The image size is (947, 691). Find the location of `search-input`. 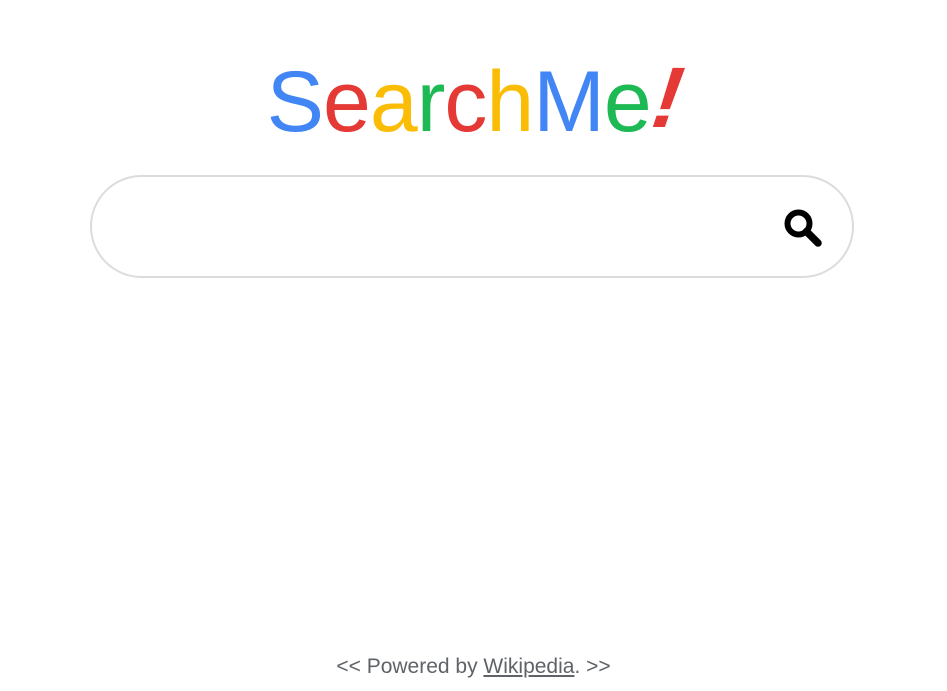

search-input is located at coordinates (444, 228).